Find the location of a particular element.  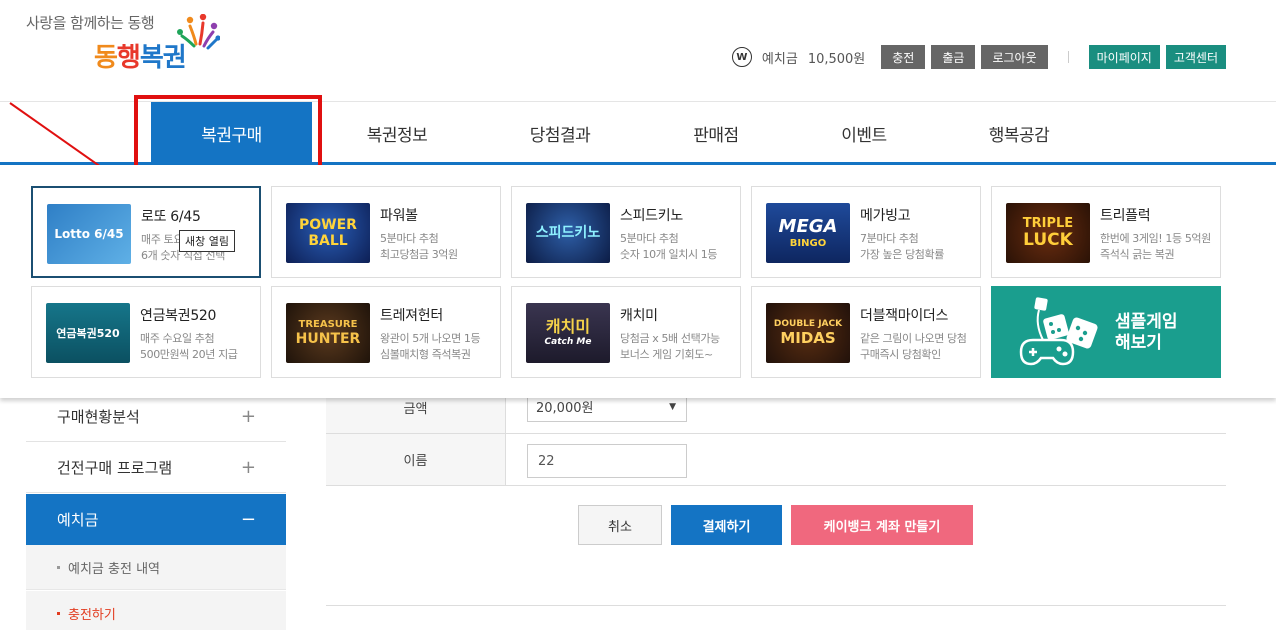

pay-button: 결제하기 is located at coordinates (726, 525).